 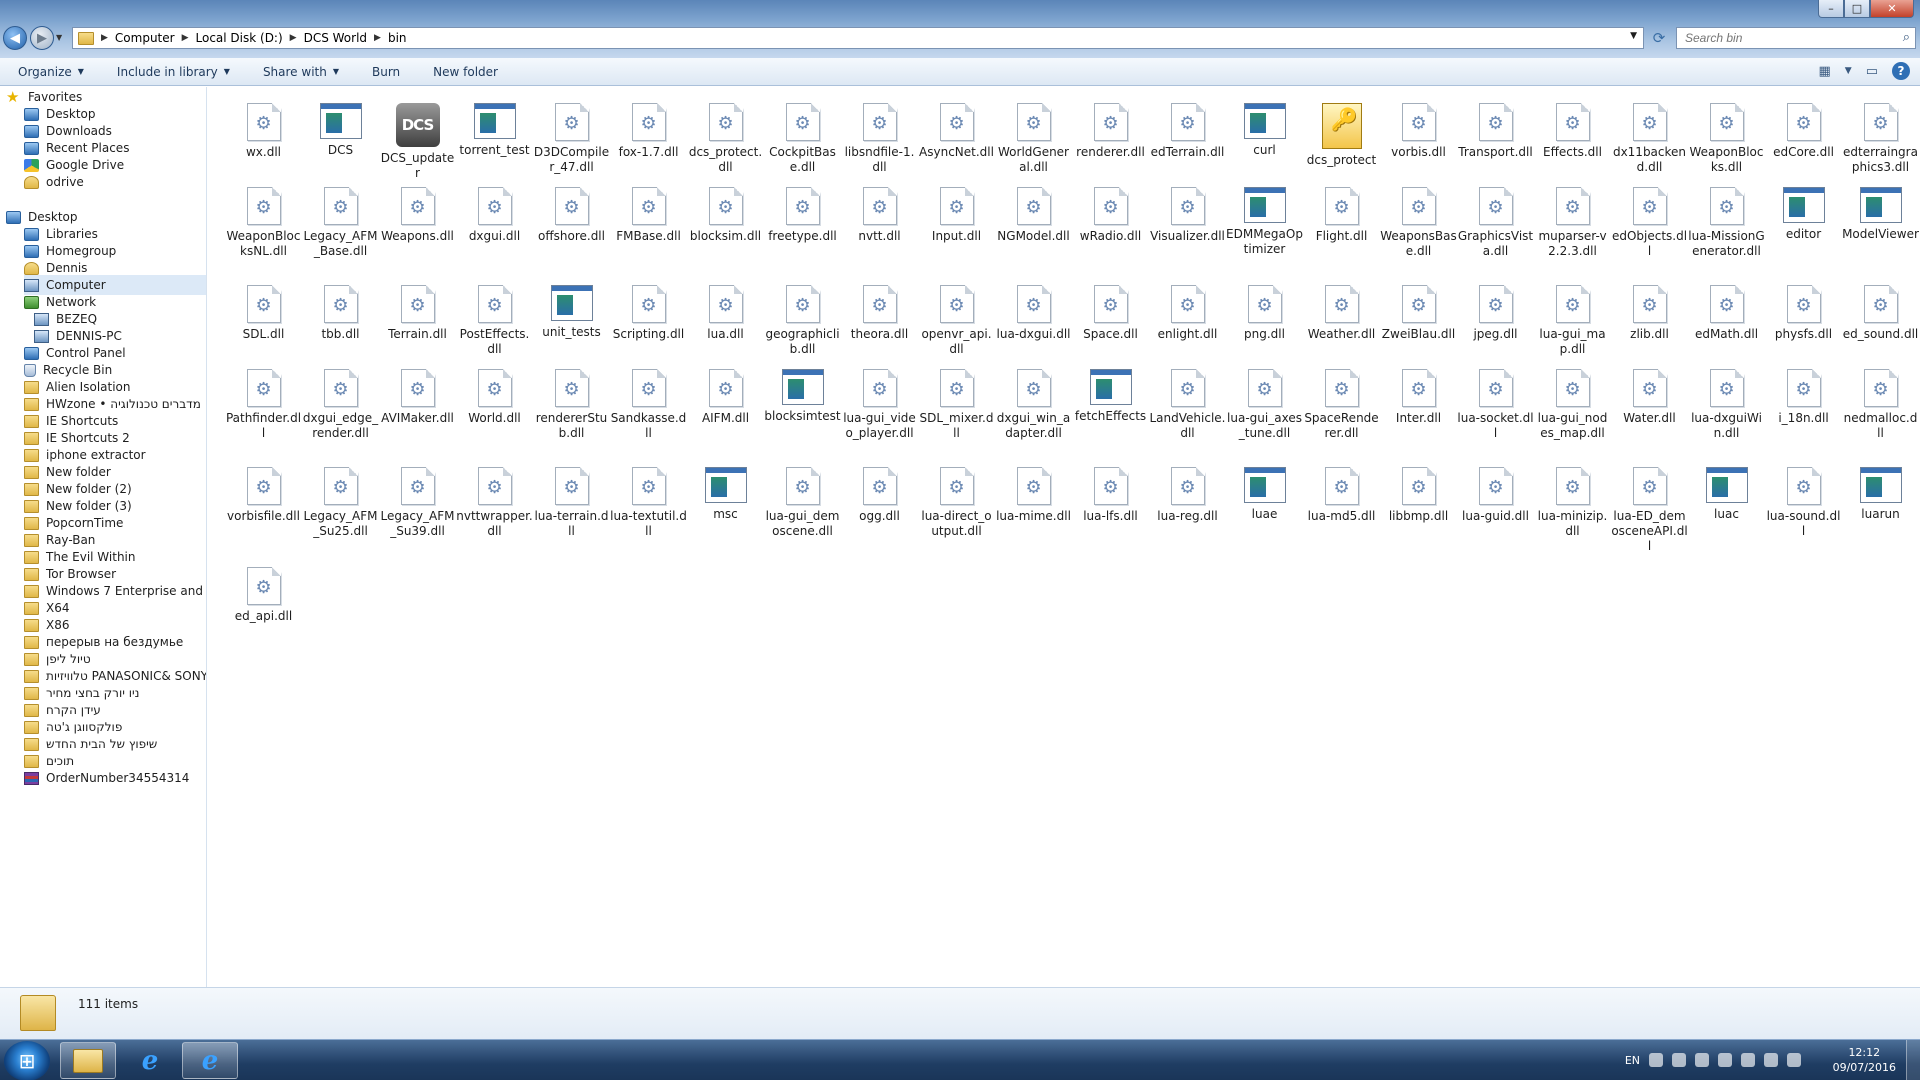 What do you see at coordinates (417, 215) in the screenshot?
I see `file-item: Weapons.dll` at bounding box center [417, 215].